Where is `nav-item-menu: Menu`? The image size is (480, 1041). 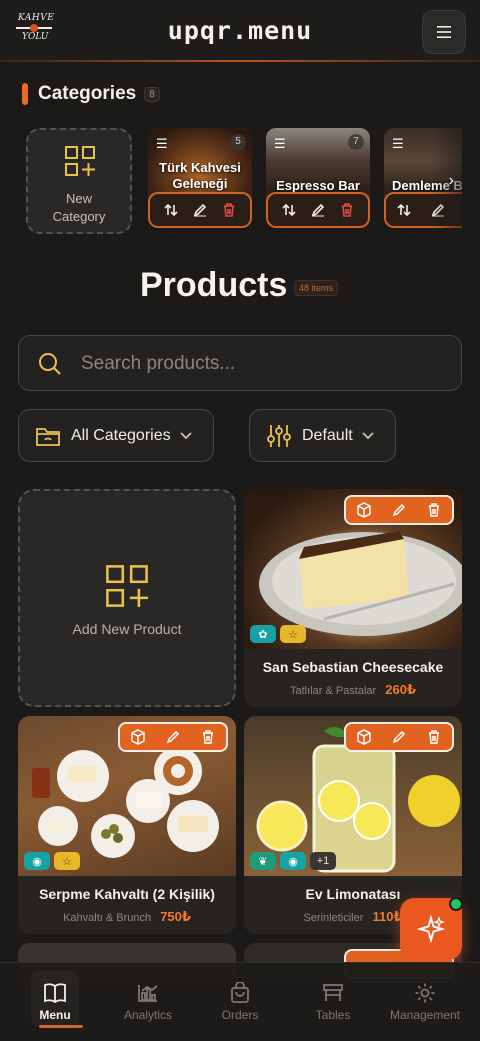
nav-item-menu: Menu is located at coordinates (55, 1002).